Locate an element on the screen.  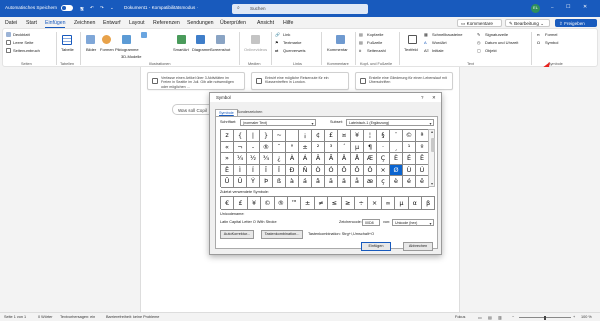
symbol-cell: Ì is located at coordinates (240, 170).